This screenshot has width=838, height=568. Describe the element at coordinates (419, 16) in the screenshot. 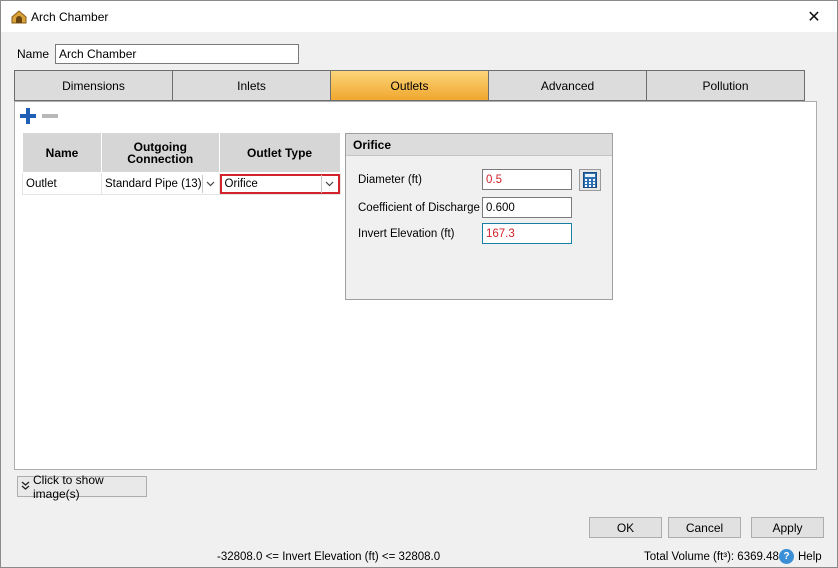

I see `title-bar: Arch Chamber ✕` at that location.